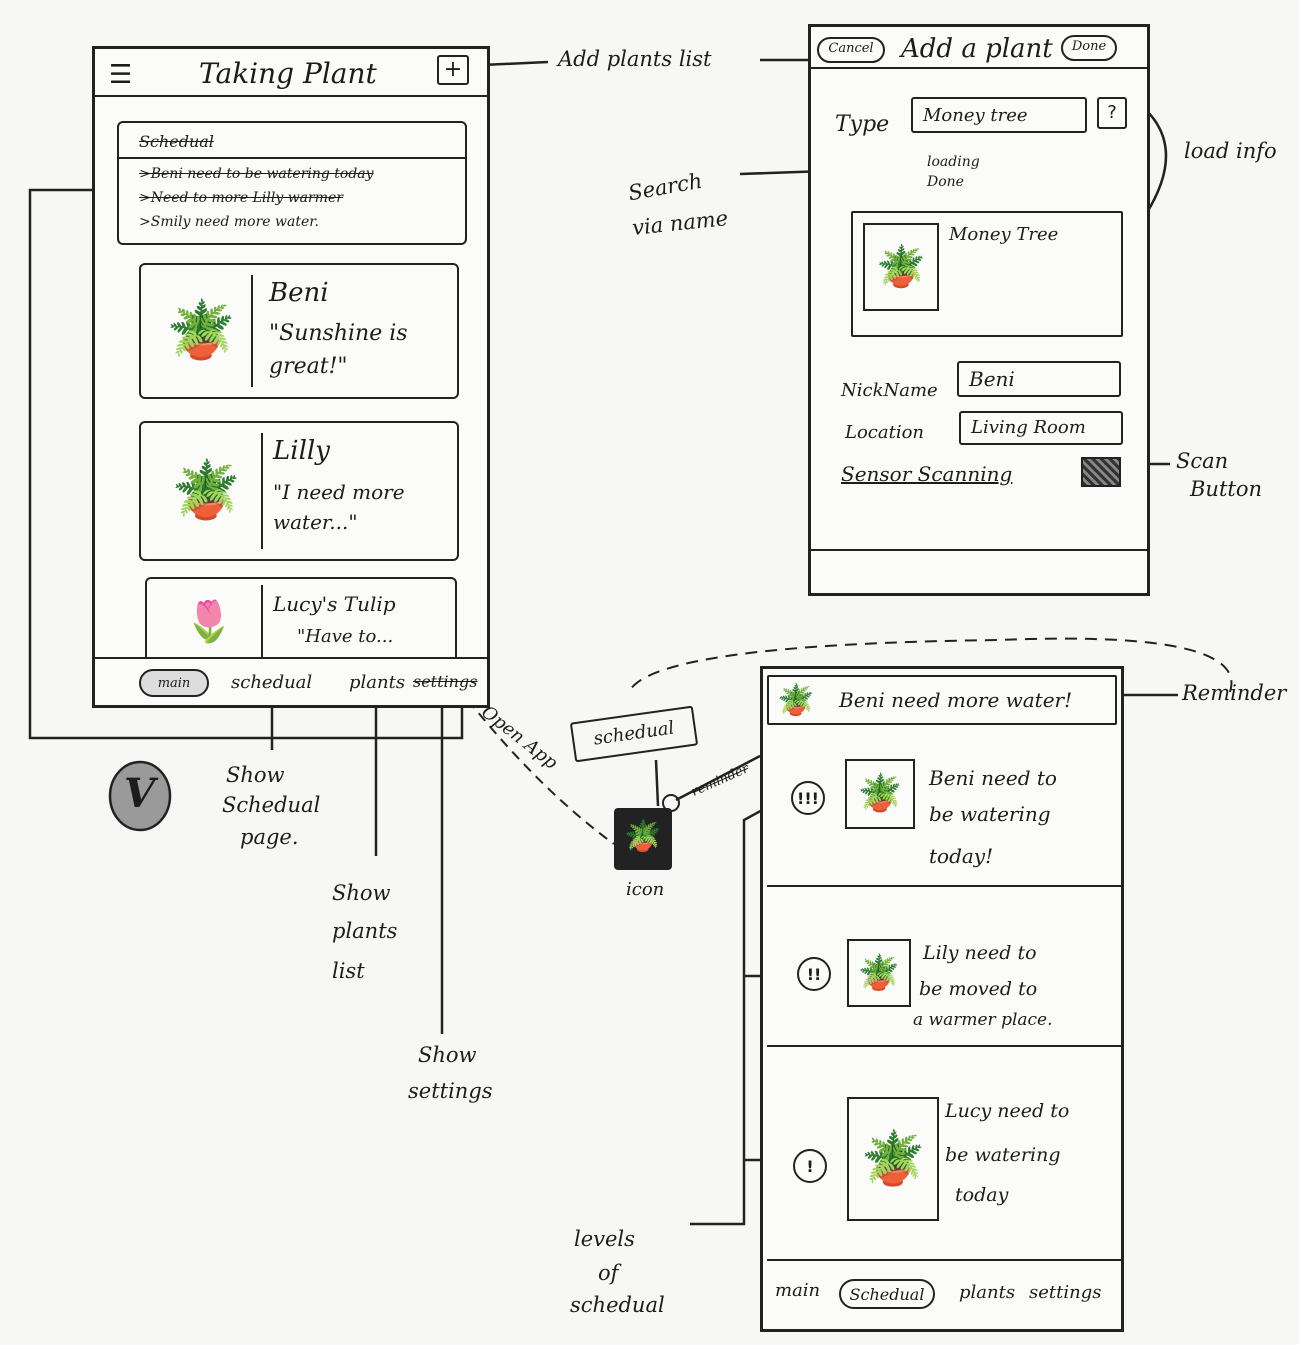 Image resolution: width=1299 pixels, height=1345 pixels. Describe the element at coordinates (993, 778) in the screenshot. I see `schedule-text-line: Beni need to` at that location.